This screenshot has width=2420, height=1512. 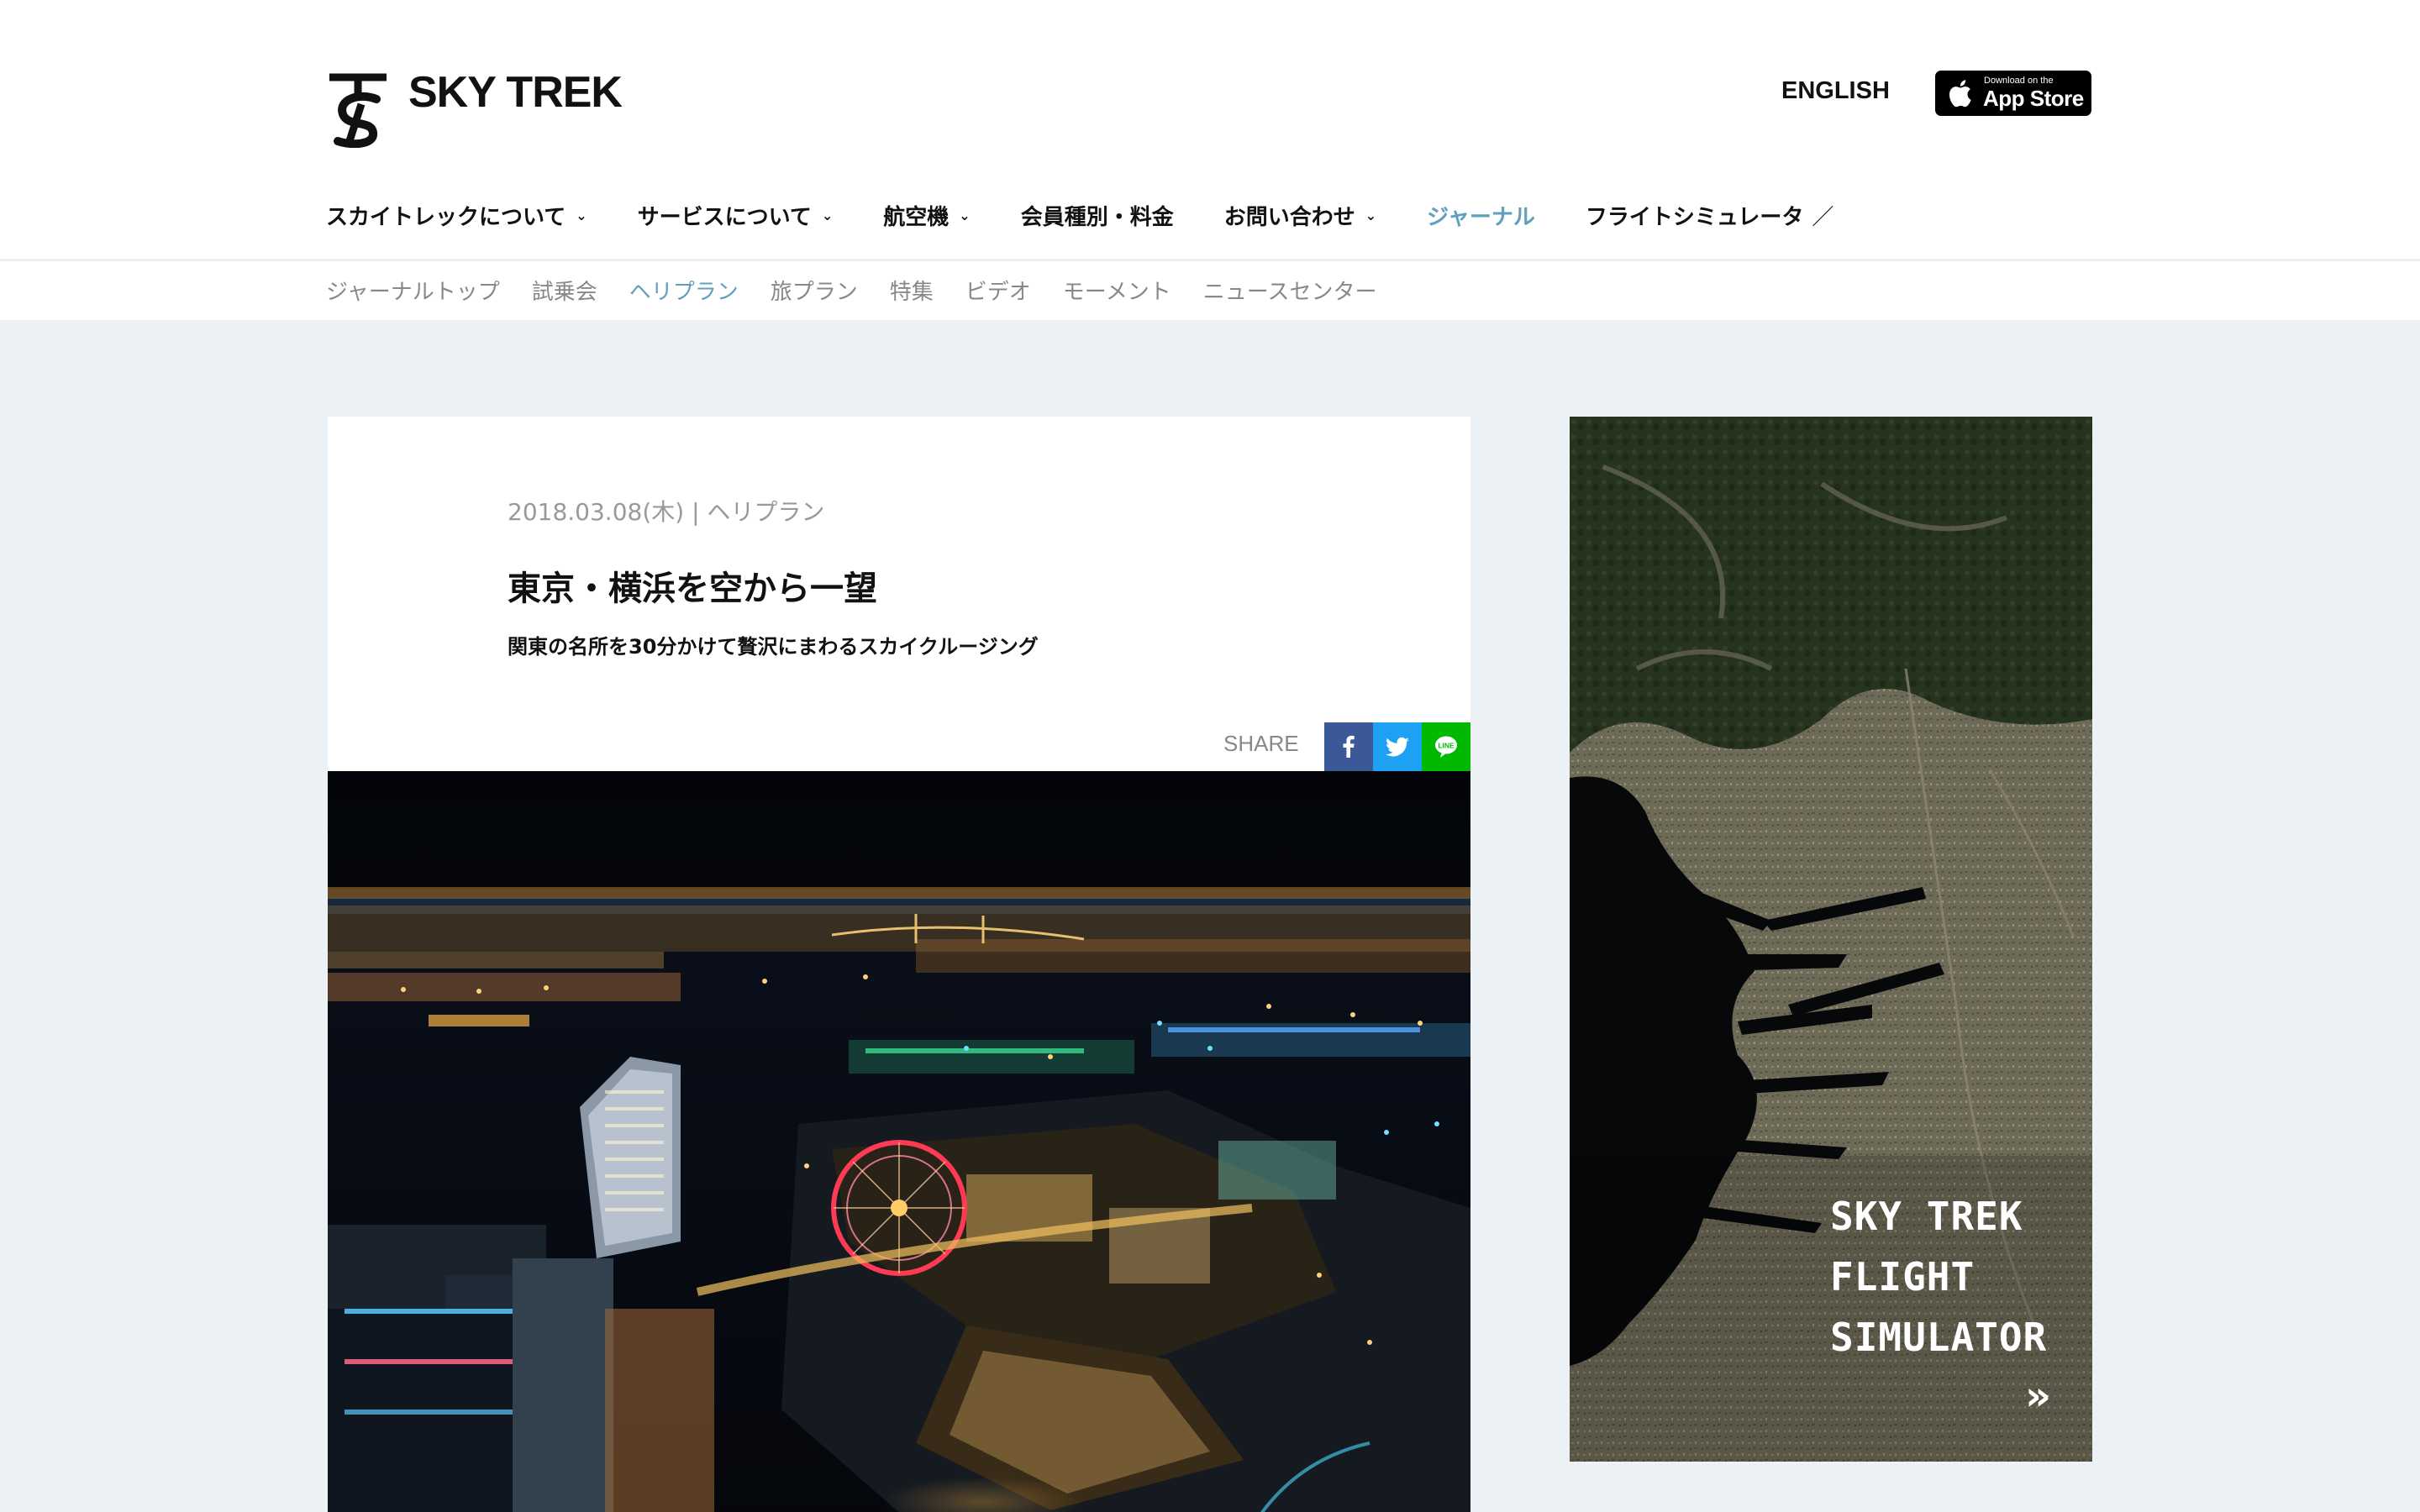 I want to click on nav-about-label: スカイトレックについて, so click(x=446, y=217).